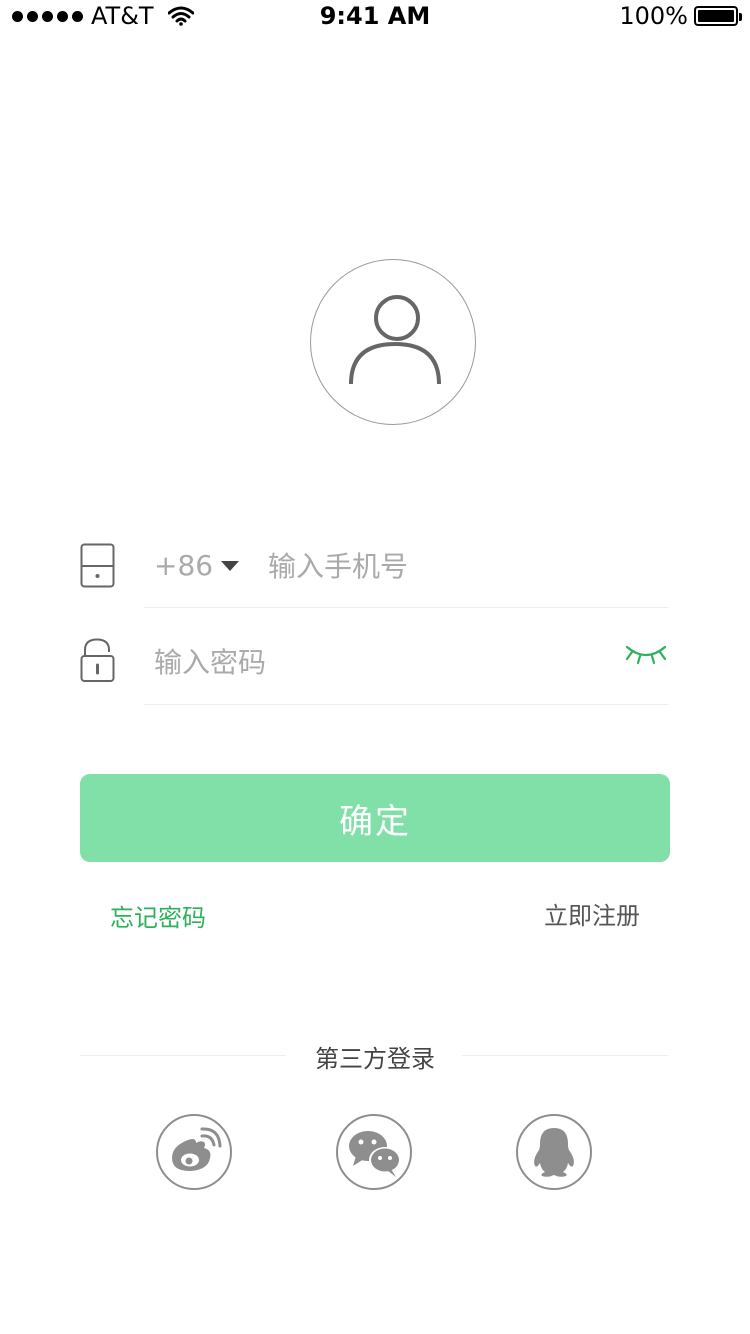 This screenshot has width=750, height=1334. I want to click on phone-input, so click(463, 566).